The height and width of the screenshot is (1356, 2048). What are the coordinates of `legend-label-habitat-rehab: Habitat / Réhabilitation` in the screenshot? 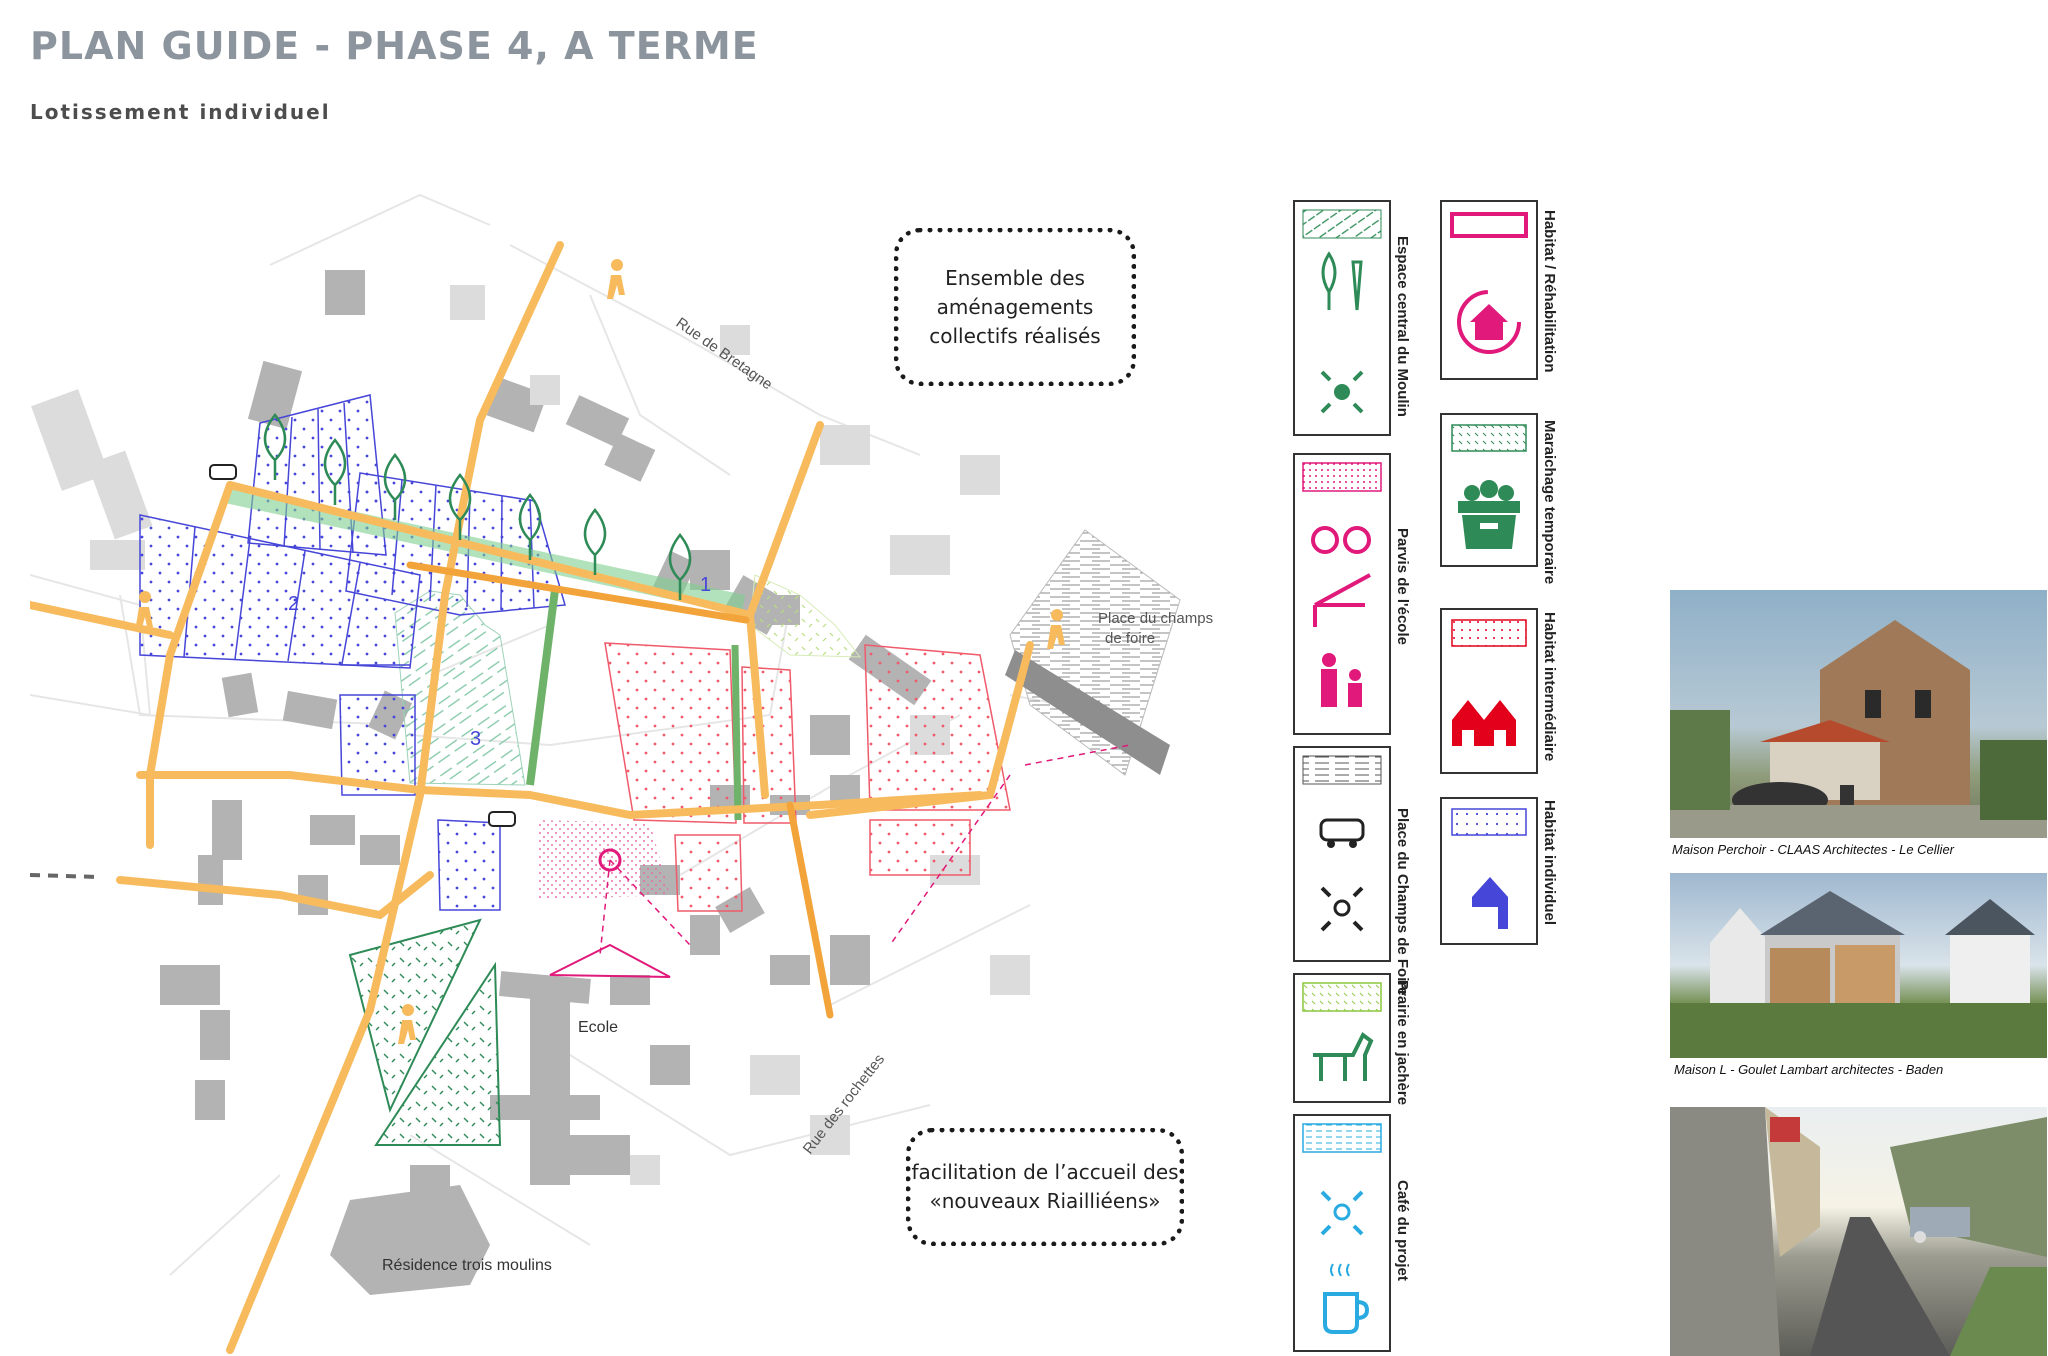 It's located at (1549, 291).